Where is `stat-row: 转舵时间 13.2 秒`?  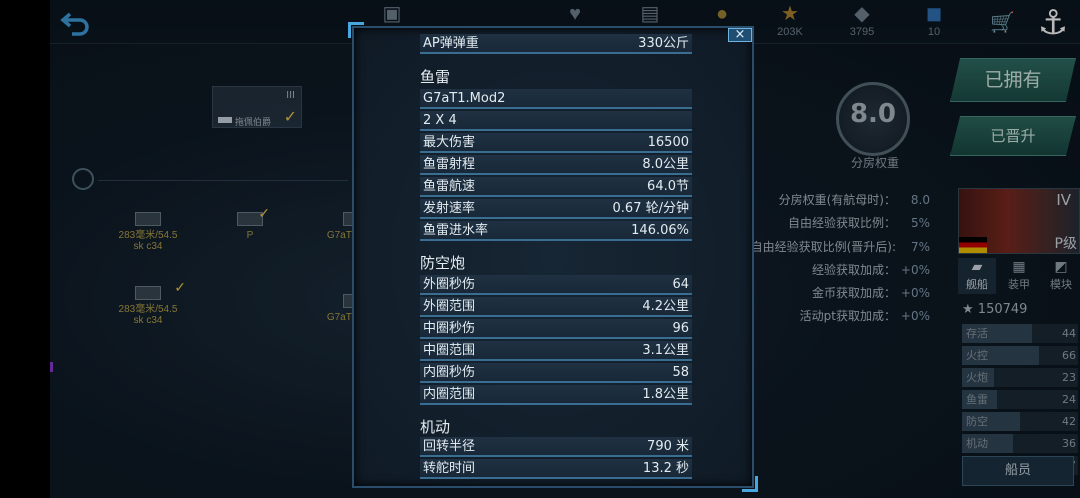 stat-row: 转舵时间 13.2 秒 is located at coordinates (556, 469).